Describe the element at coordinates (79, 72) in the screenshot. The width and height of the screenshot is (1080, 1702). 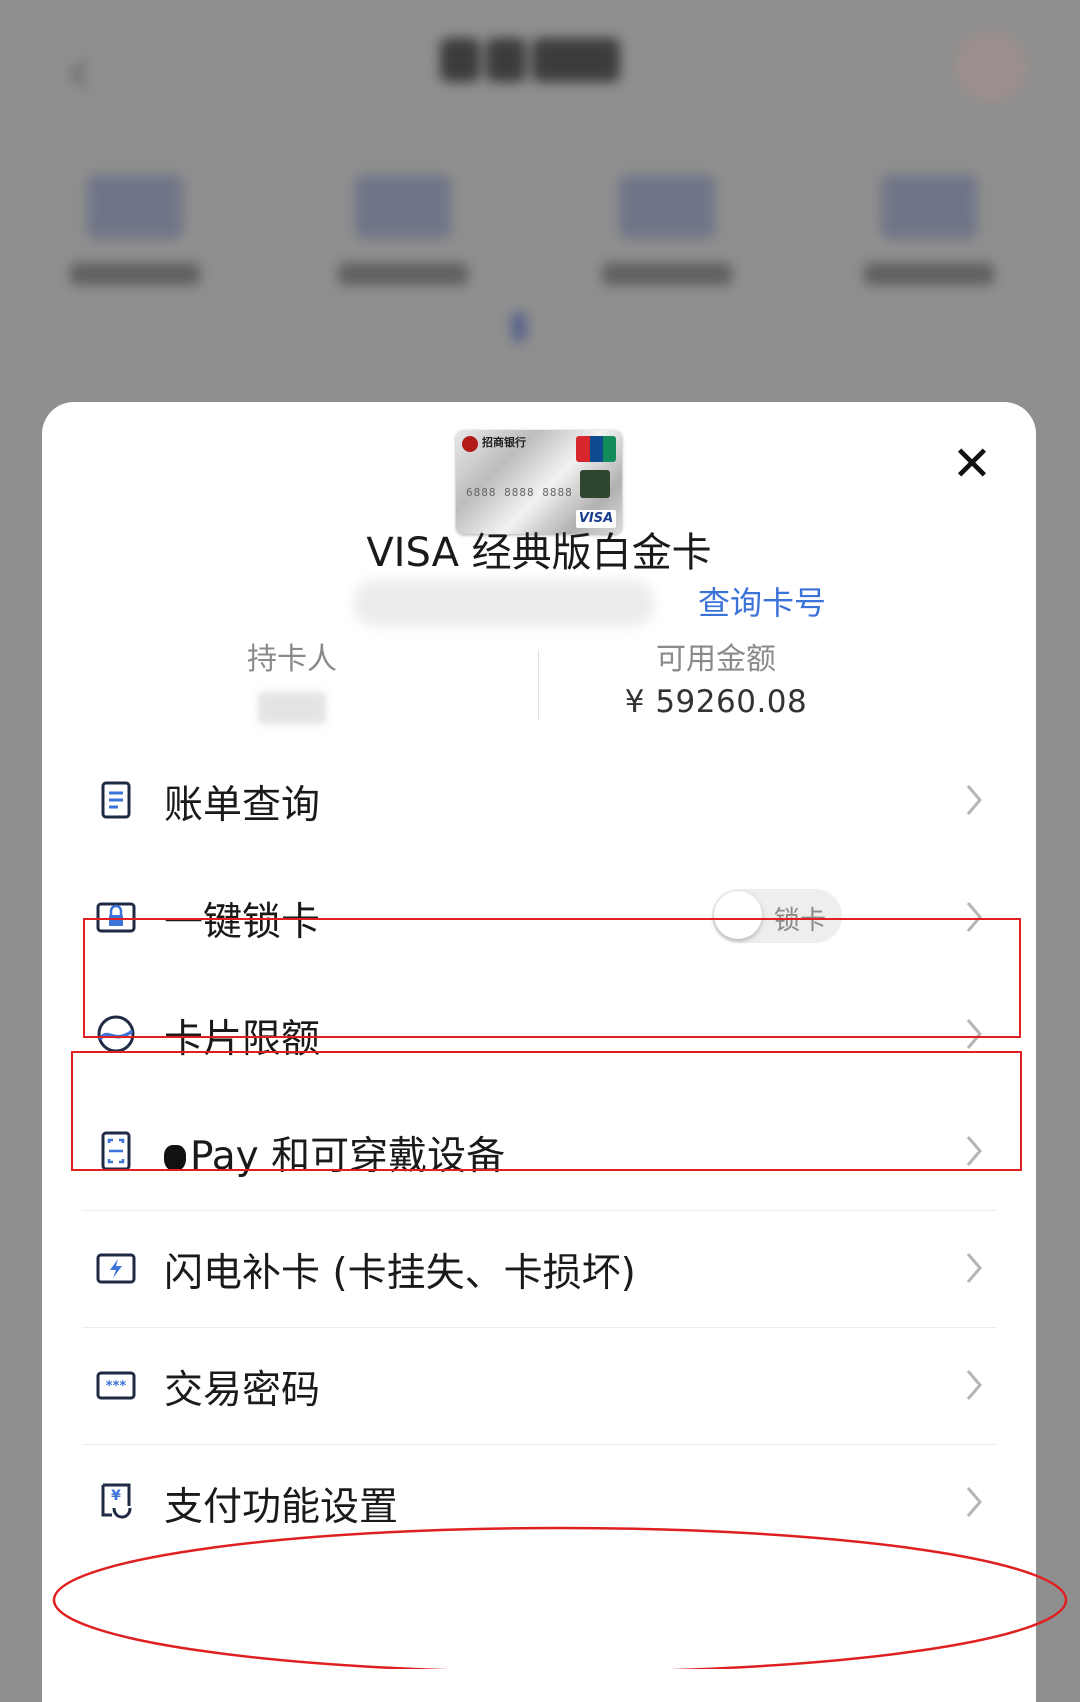
I see `back-icon: ‹` at that location.